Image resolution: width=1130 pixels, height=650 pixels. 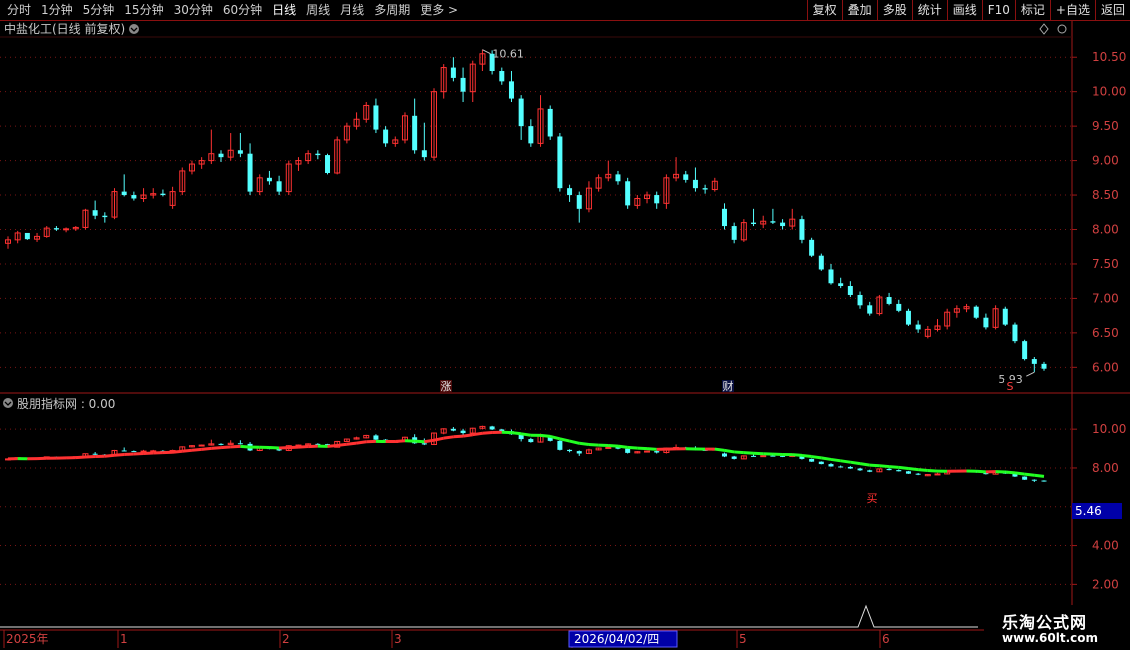 I want to click on toolbar-button-6: 标记, so click(x=1032, y=10).